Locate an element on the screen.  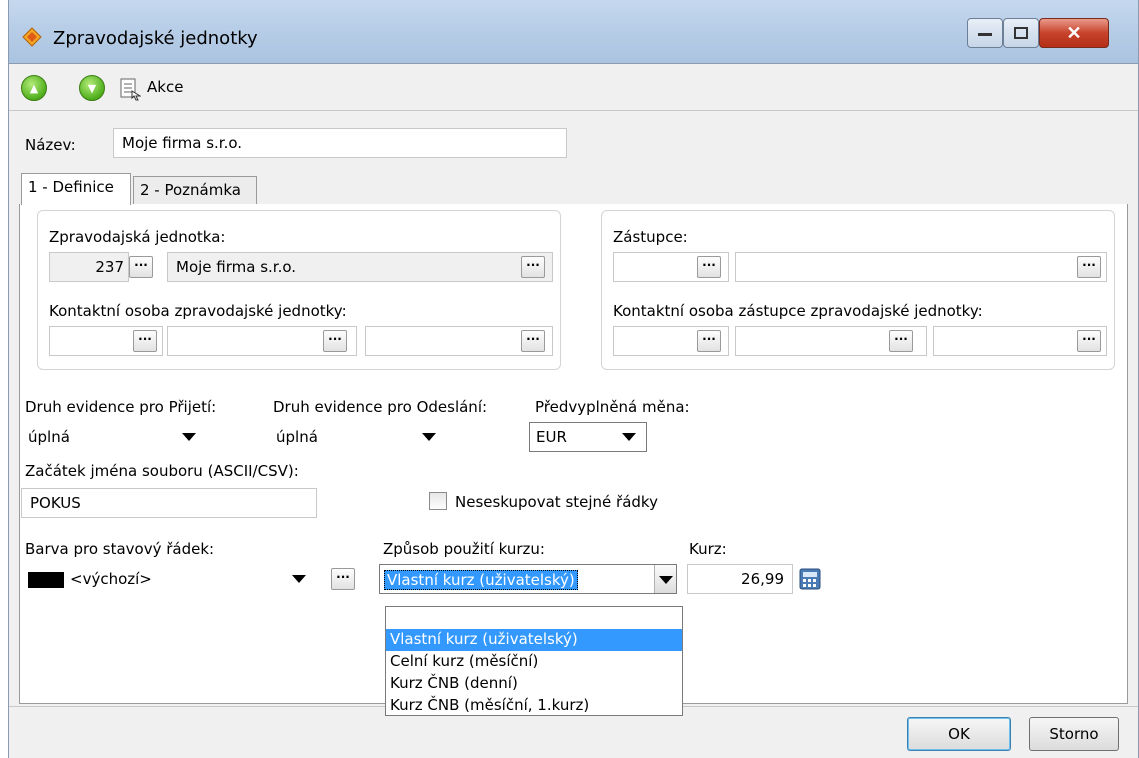
window-title: Zpravodajské jednotky is located at coordinates (155, 38).